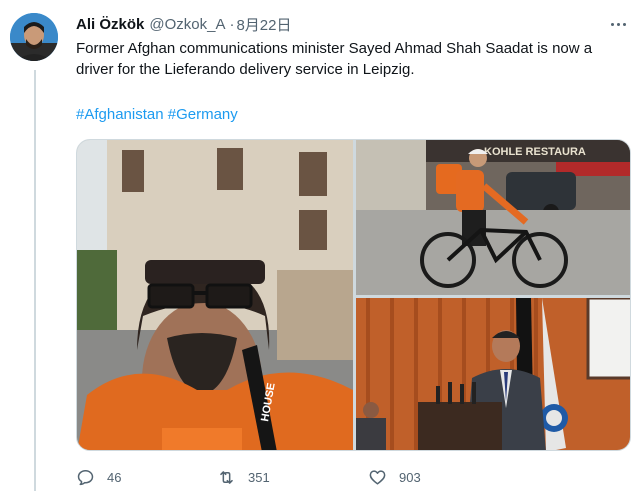  Describe the element at coordinates (259, 477) in the screenshot. I see `retweet-count: 351` at that location.